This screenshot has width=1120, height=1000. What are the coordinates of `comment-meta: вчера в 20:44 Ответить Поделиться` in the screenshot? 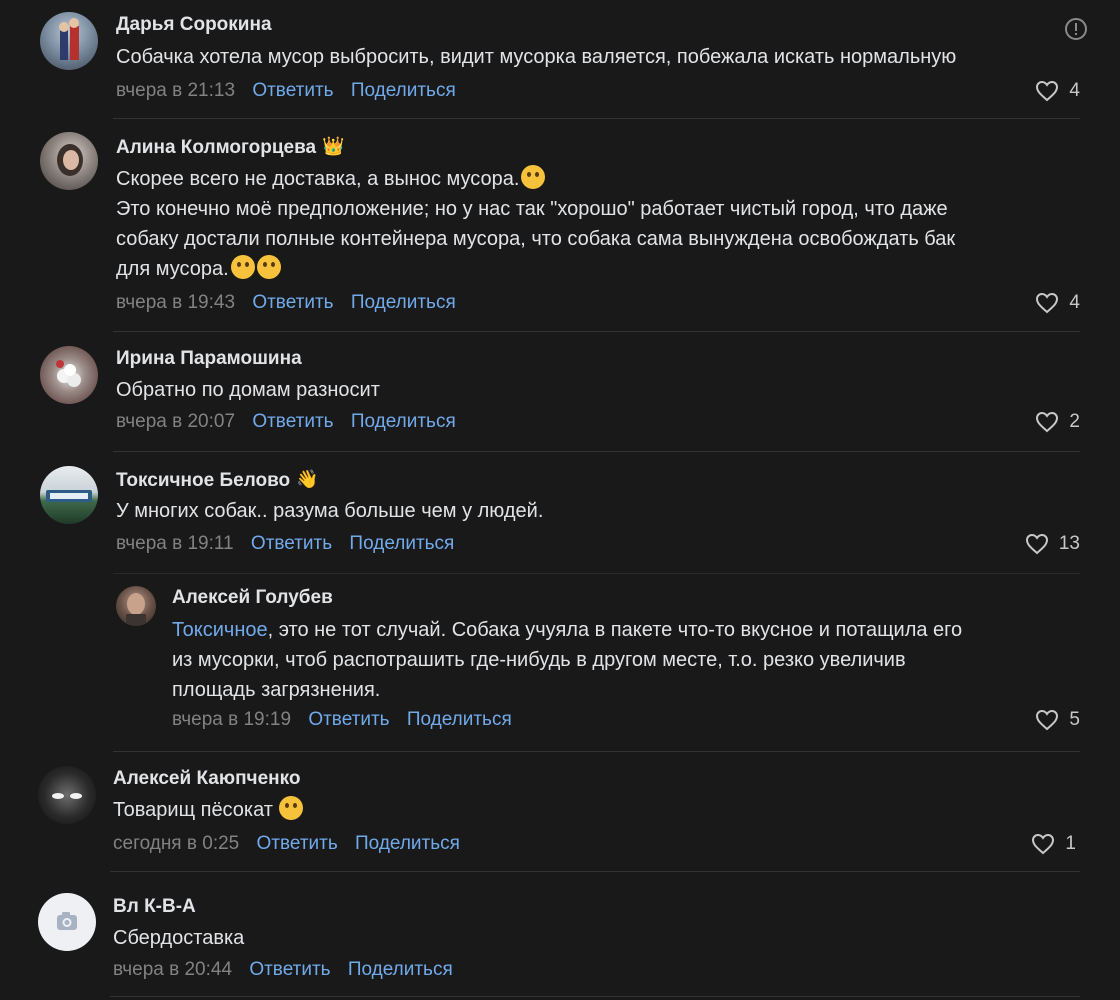 It's located at (283, 970).